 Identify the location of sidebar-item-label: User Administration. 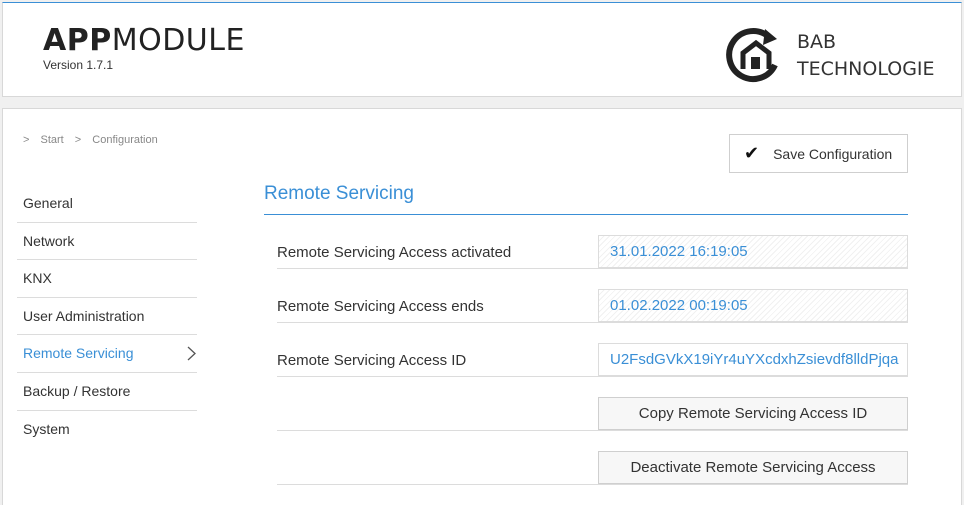
(84, 315).